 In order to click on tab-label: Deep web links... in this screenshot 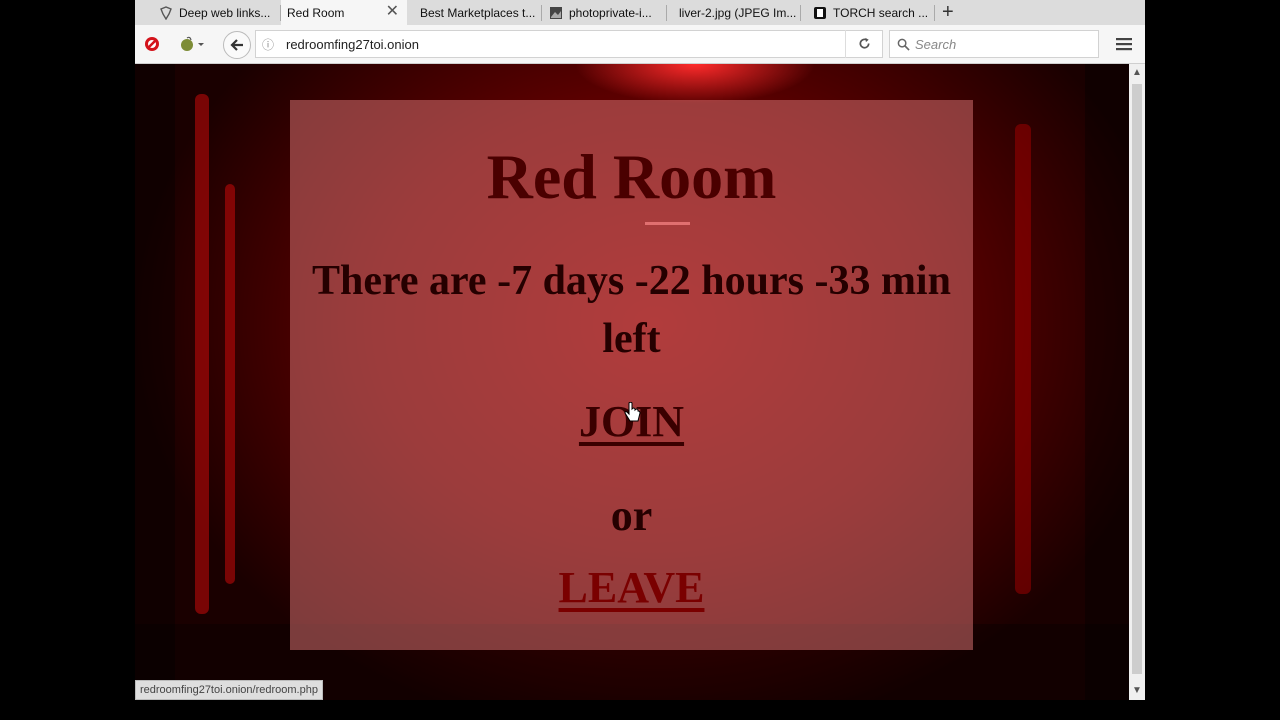, I will do `click(225, 12)`.